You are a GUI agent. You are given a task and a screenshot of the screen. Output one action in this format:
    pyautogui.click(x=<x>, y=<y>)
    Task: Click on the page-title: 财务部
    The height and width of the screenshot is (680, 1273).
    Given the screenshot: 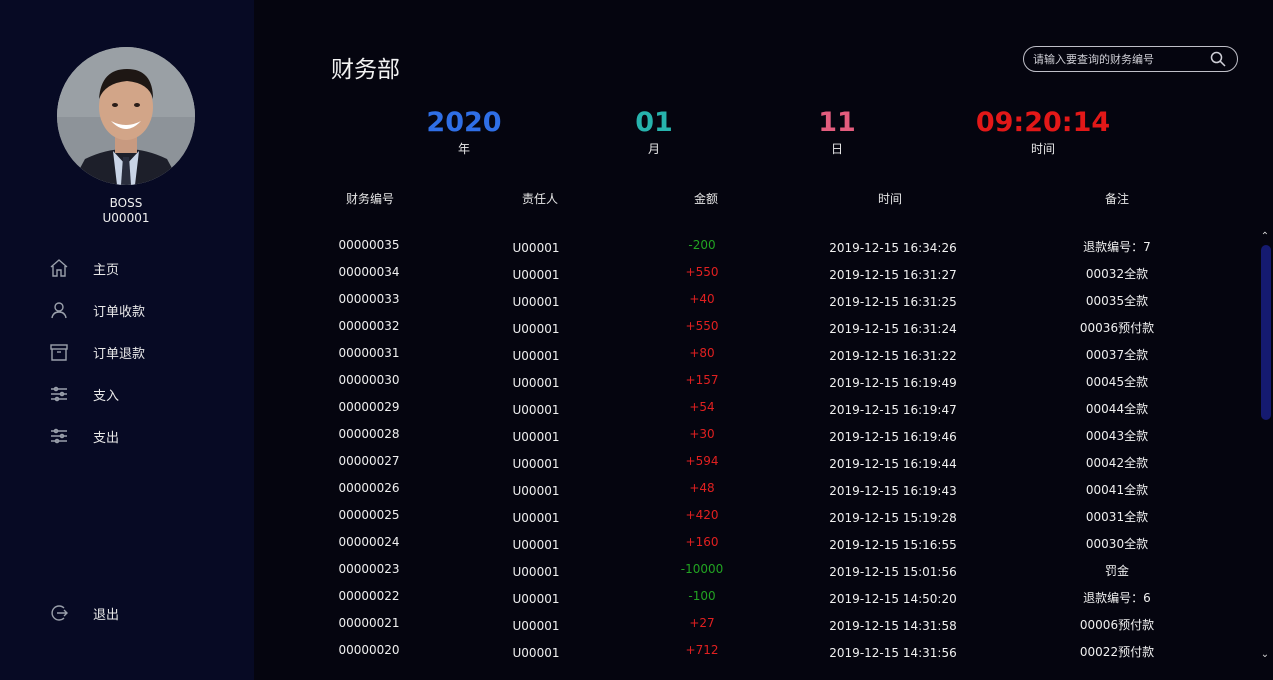 What is the action you would take?
    pyautogui.click(x=365, y=70)
    